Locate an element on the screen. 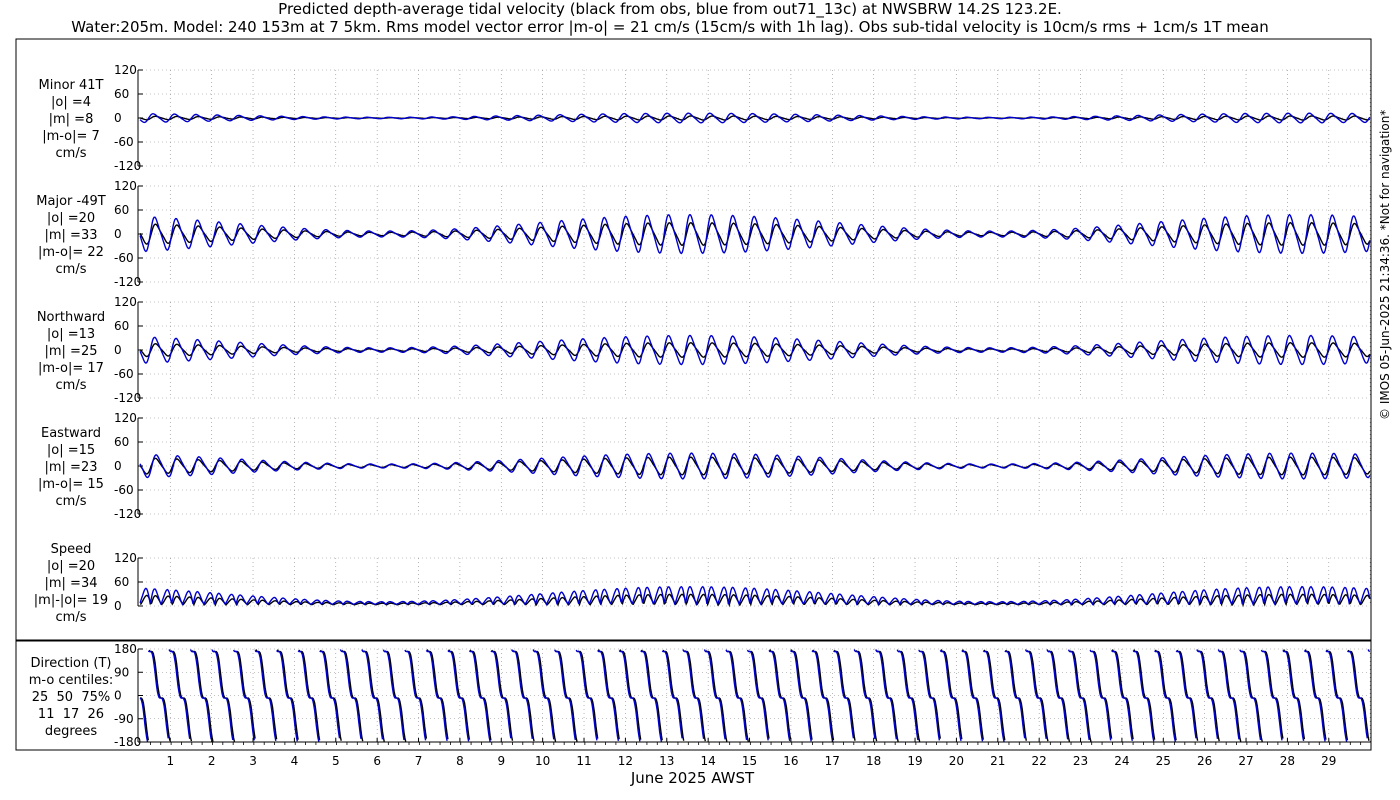  panel-label-line: |m| =33 is located at coordinates (71, 235).